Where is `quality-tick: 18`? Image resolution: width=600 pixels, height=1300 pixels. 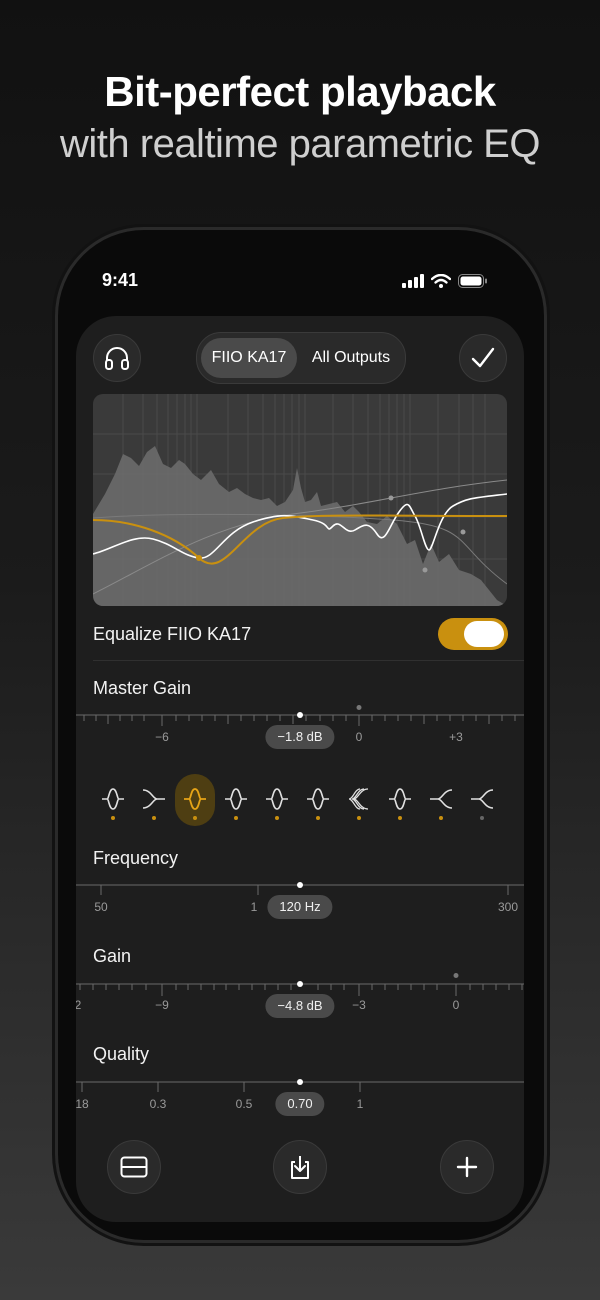
quality-tick: 18 is located at coordinates (82, 1104).